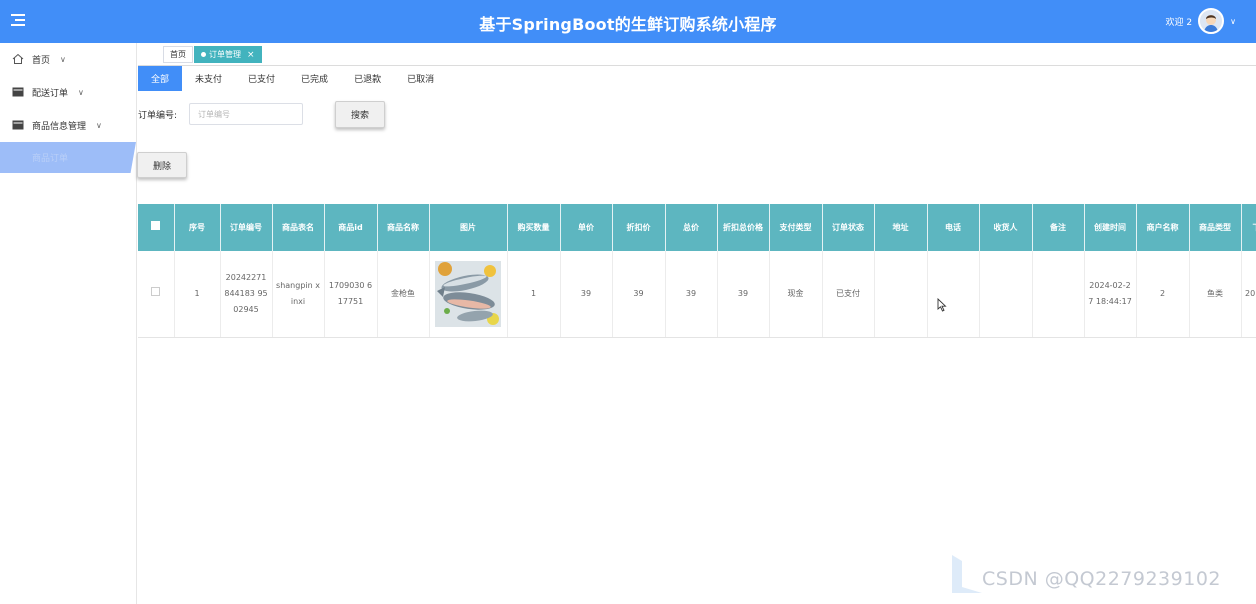 Image resolution: width=1256 pixels, height=604 pixels. I want to click on column-header: 地址, so click(901, 227).